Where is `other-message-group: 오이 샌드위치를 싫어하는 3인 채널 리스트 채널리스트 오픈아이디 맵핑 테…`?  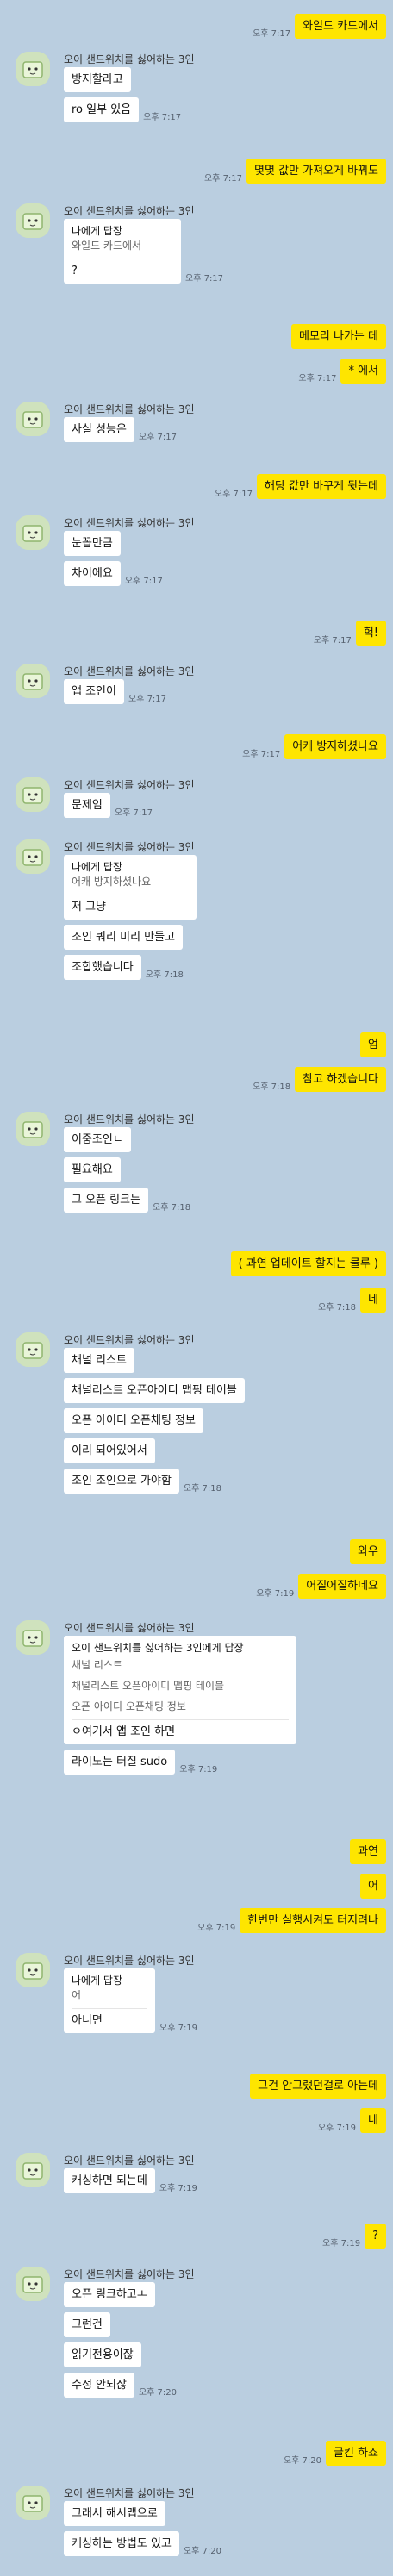
other-message-group: 오이 샌드위치를 싫어하는 3인 채널 리스트 채널리스트 오픈아이디 맵핑 테… is located at coordinates (196, 1431).